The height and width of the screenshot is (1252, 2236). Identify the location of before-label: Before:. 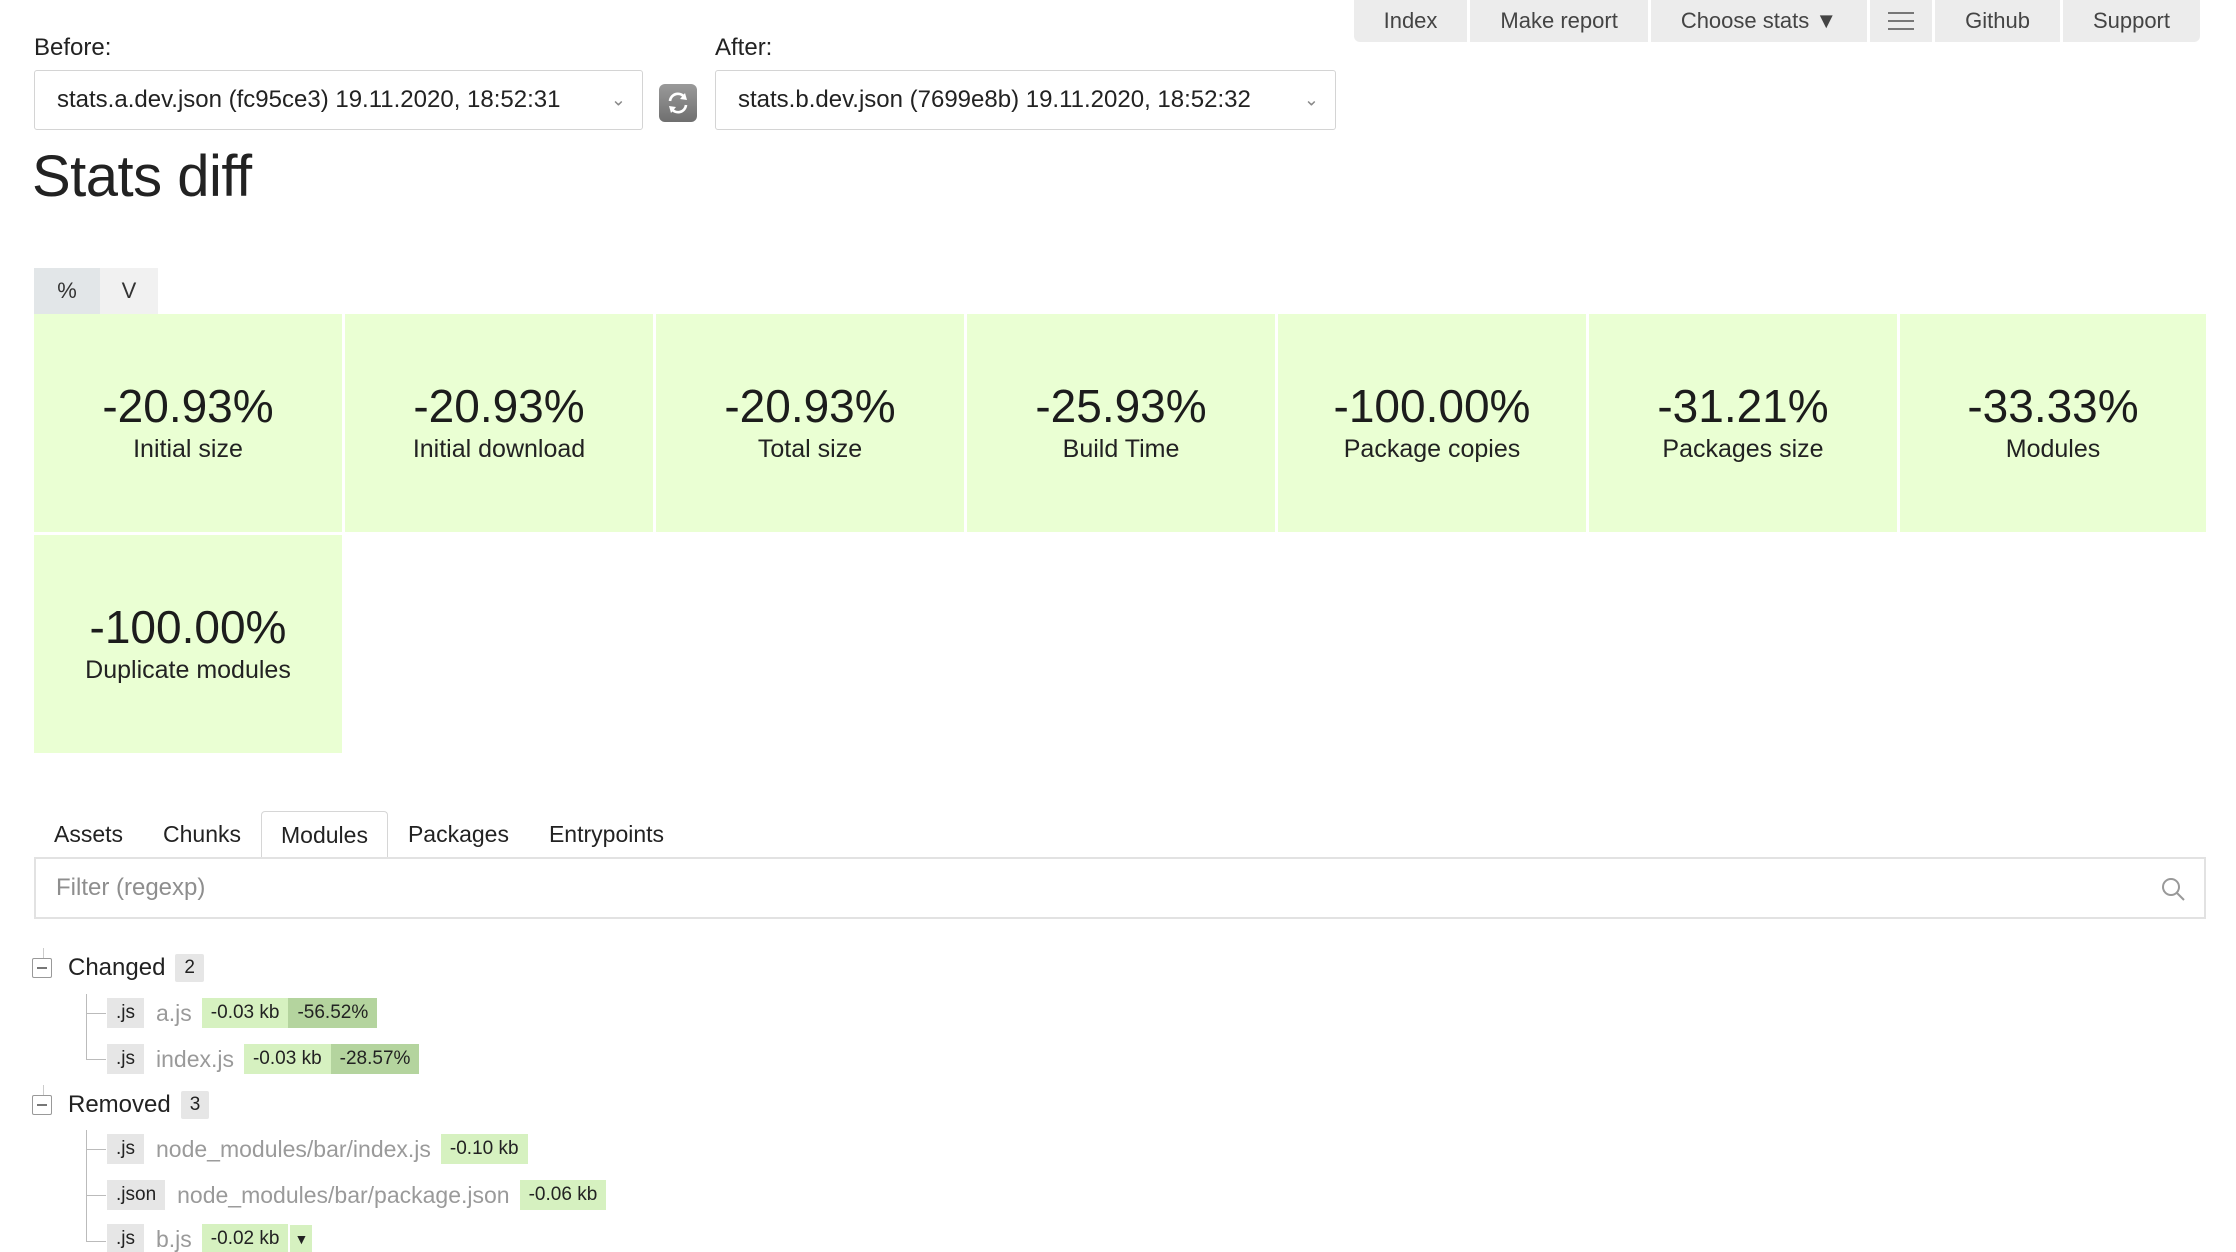
(73, 47).